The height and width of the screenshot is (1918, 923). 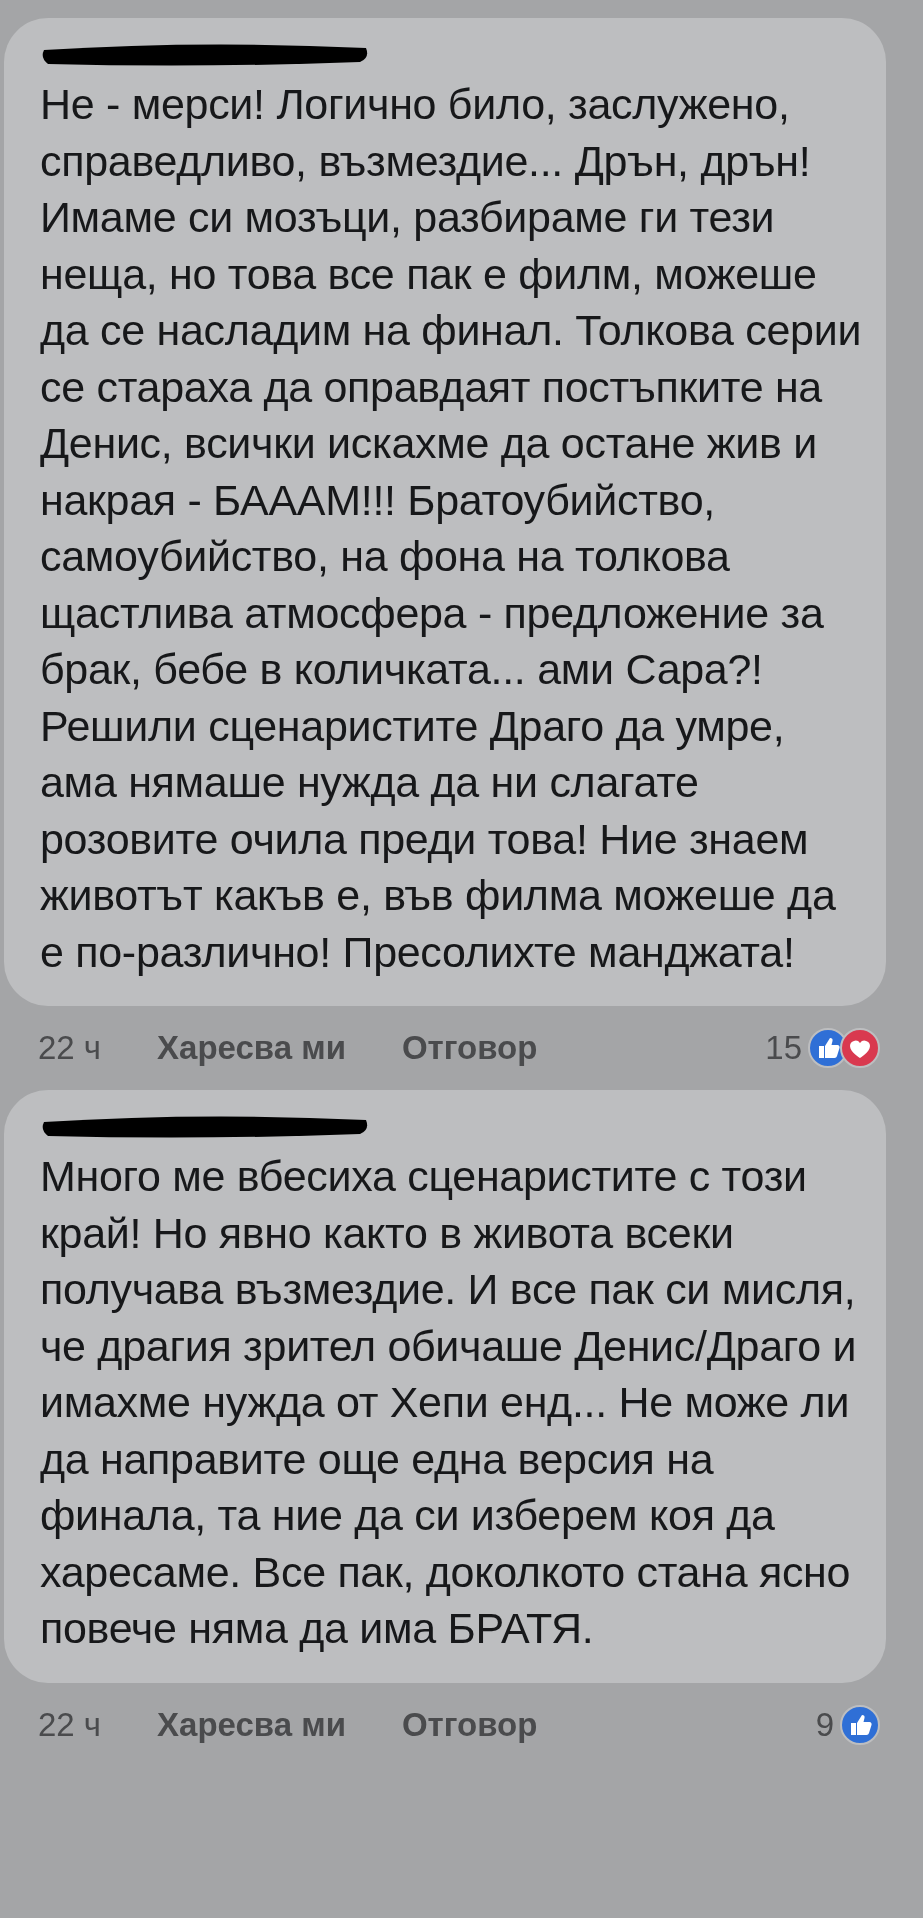 What do you see at coordinates (860, 1048) in the screenshot?
I see `love-reaction-icon` at bounding box center [860, 1048].